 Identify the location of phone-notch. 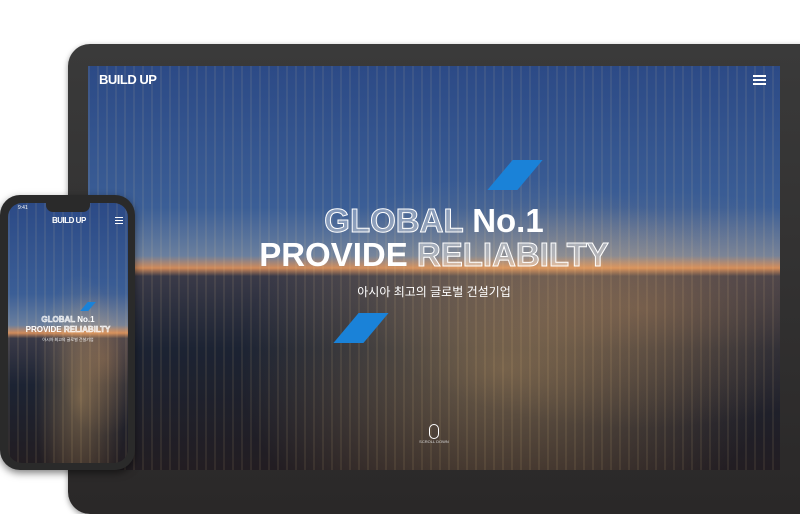
(68, 207).